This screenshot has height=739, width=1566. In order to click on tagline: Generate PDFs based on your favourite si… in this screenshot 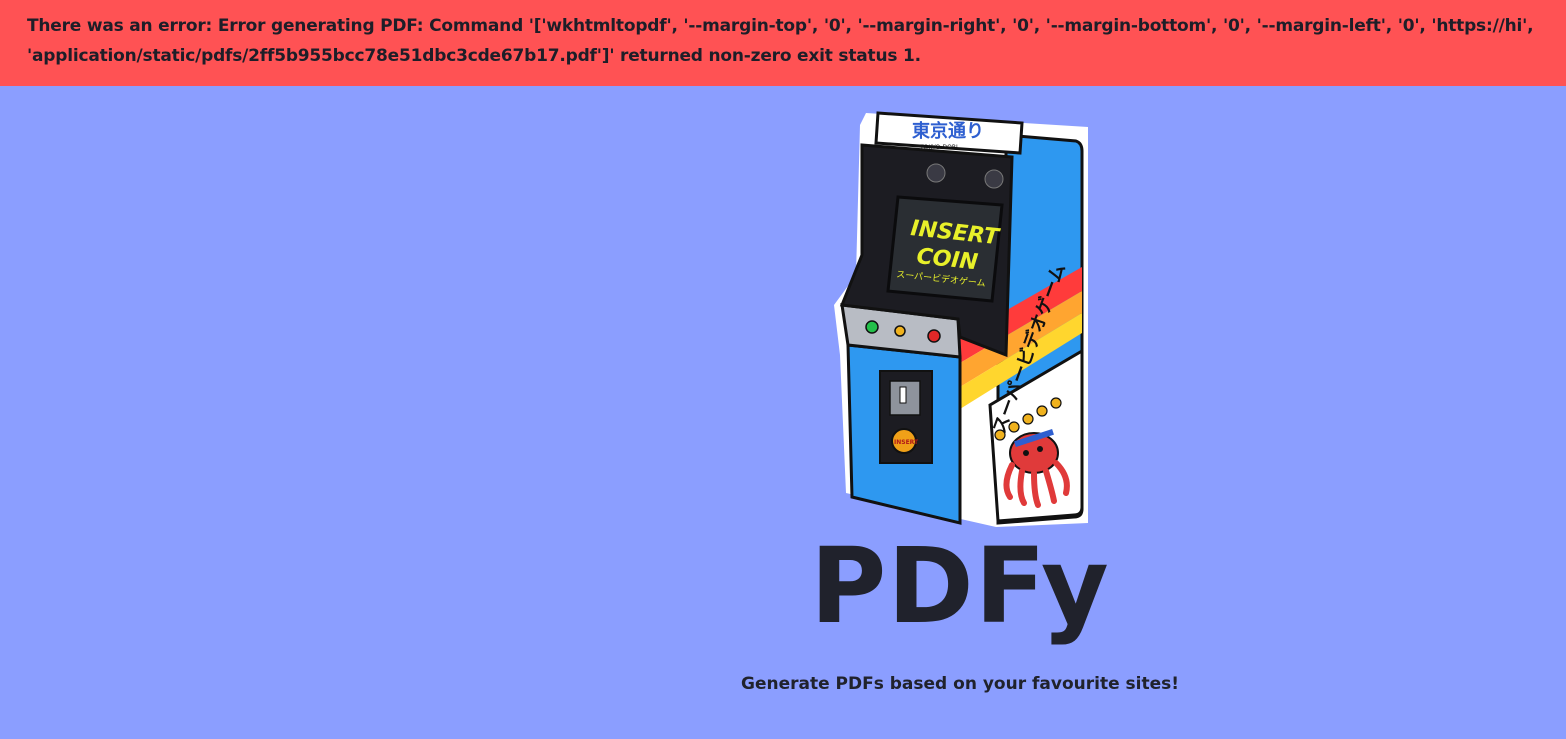, I will do `click(960, 684)`.